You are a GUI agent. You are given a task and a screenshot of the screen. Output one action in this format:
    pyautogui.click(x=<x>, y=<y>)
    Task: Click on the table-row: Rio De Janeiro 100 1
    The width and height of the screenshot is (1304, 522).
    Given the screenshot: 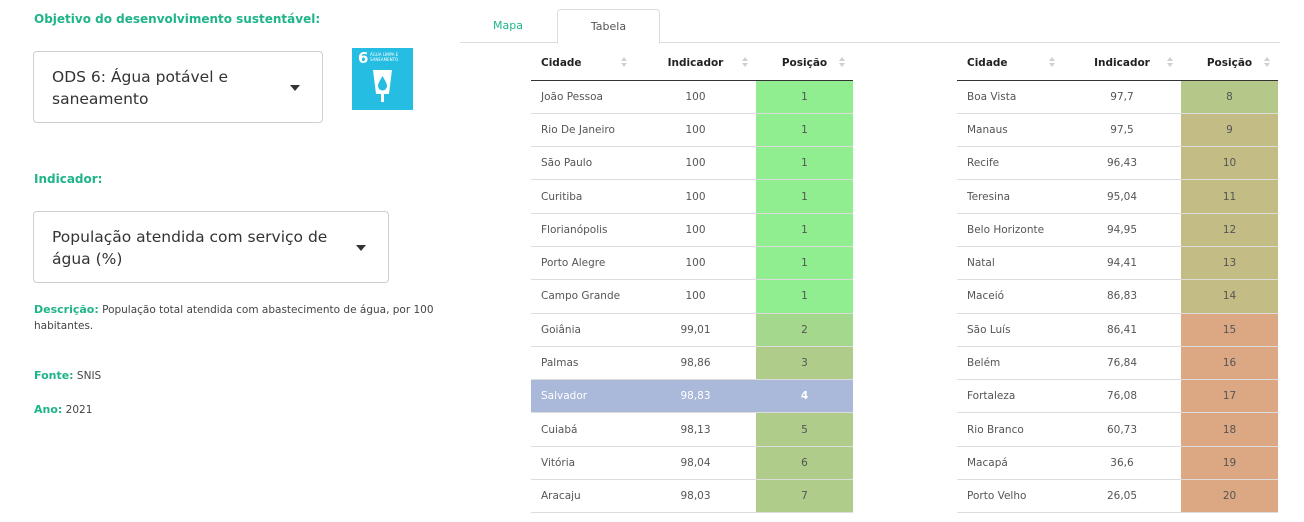 What is the action you would take?
    pyautogui.click(x=692, y=130)
    